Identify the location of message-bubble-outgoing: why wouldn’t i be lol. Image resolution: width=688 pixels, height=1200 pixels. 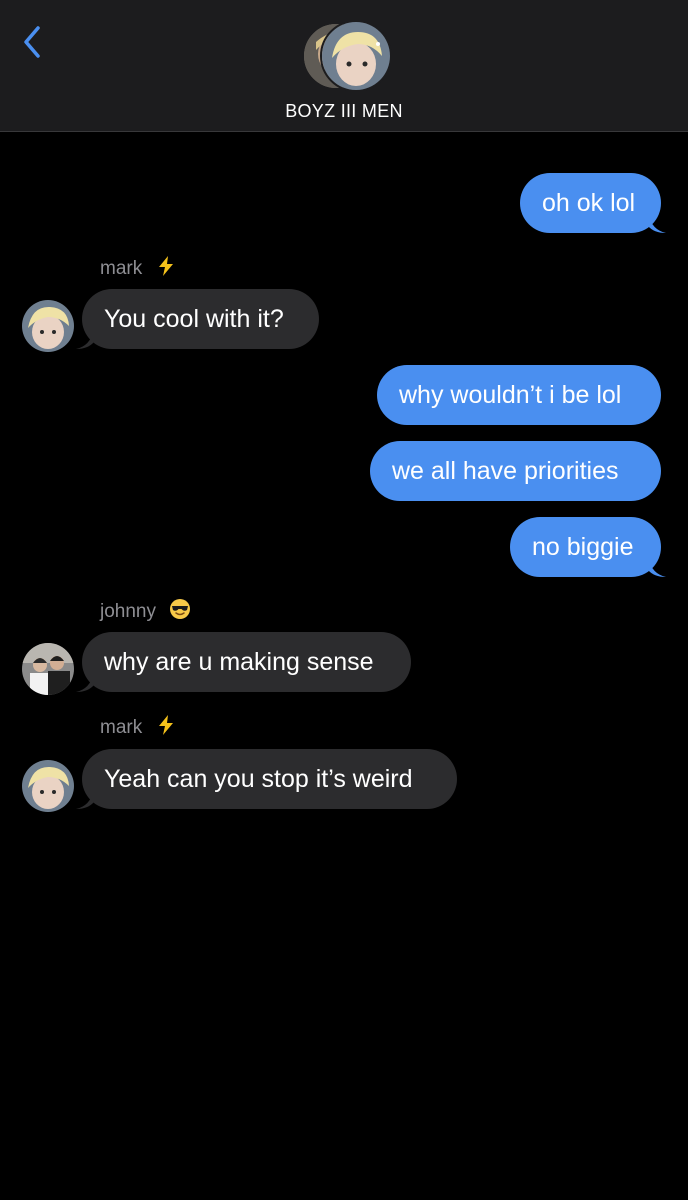
(519, 395).